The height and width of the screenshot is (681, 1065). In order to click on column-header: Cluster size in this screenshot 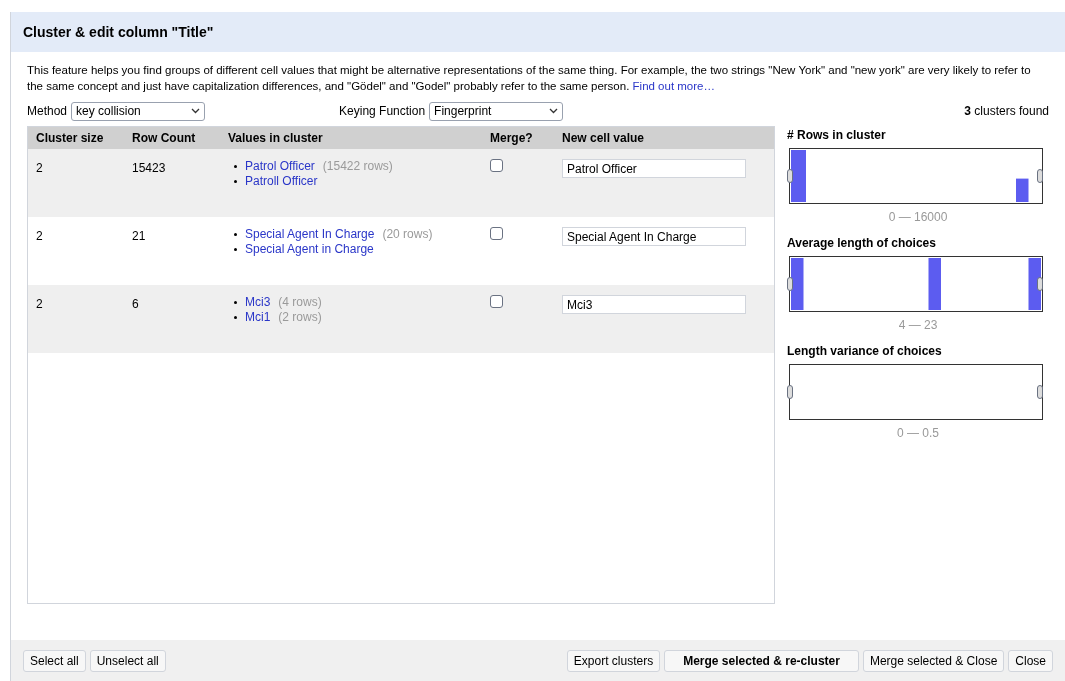, I will do `click(70, 138)`.